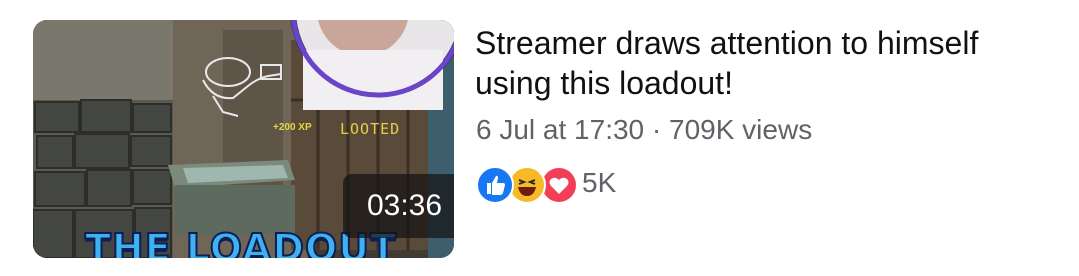 Image resolution: width=1079 pixels, height=276 pixels. I want to click on webcam-overlay, so click(372, 65).